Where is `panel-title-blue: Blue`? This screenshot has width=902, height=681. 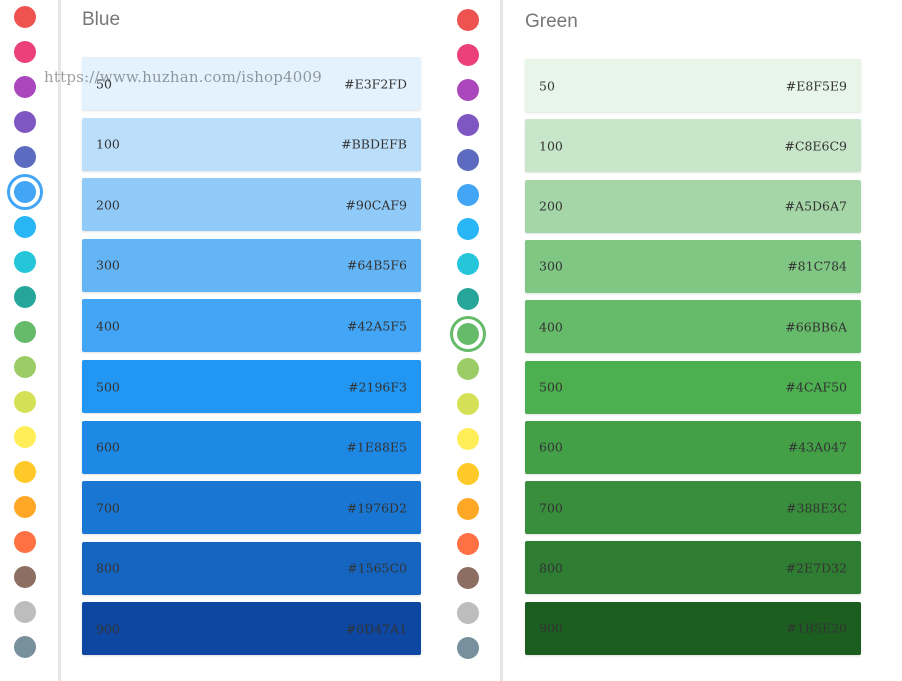 panel-title-blue: Blue is located at coordinates (101, 19).